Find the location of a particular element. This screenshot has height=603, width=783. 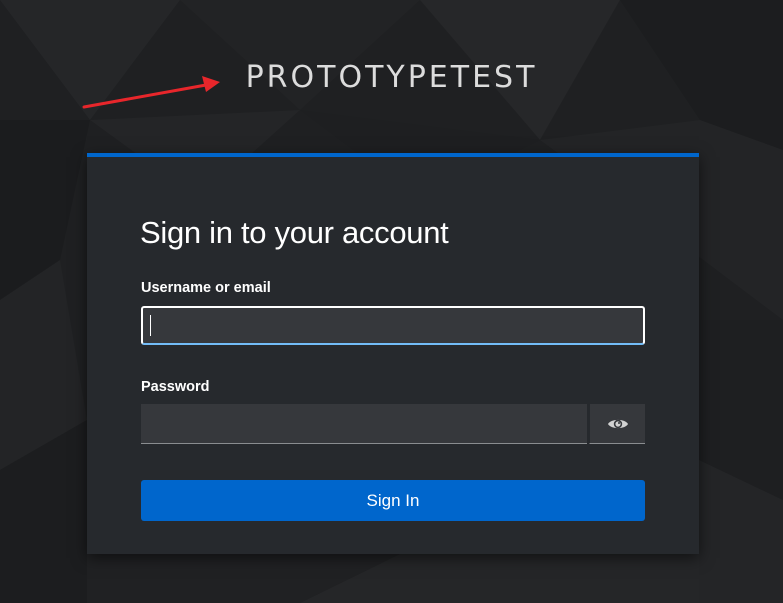

annotation-arrow-icon is located at coordinates (151, 92).